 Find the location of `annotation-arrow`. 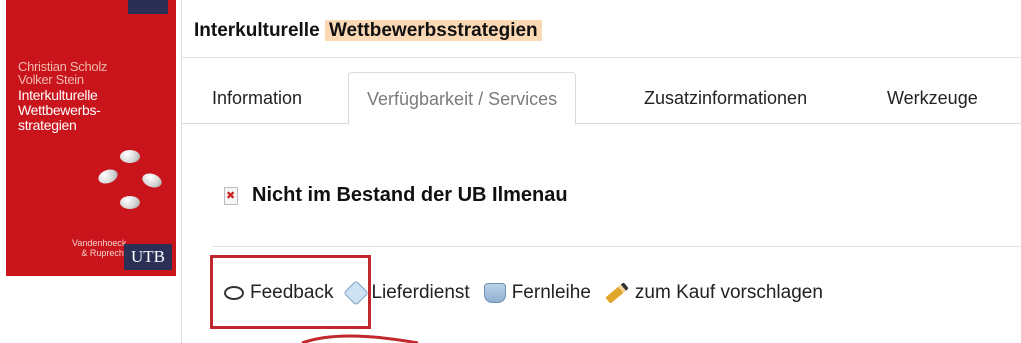

annotation-arrow is located at coordinates (360, 338).